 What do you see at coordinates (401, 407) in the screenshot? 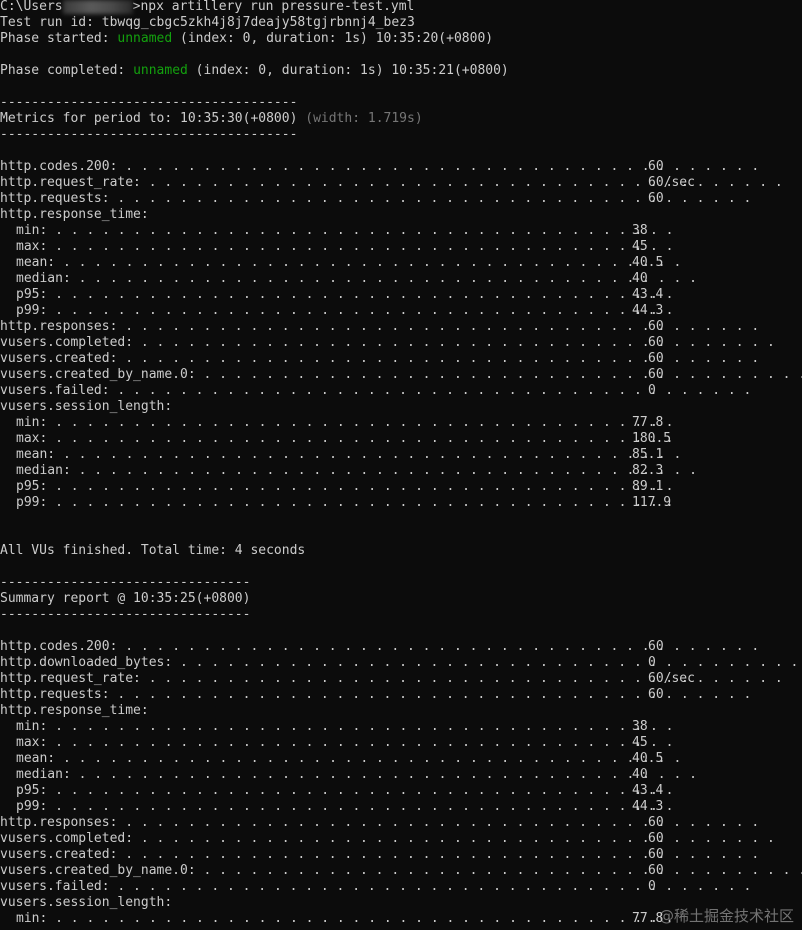
I see `period-metric-row: vusers.session_length:` at bounding box center [401, 407].